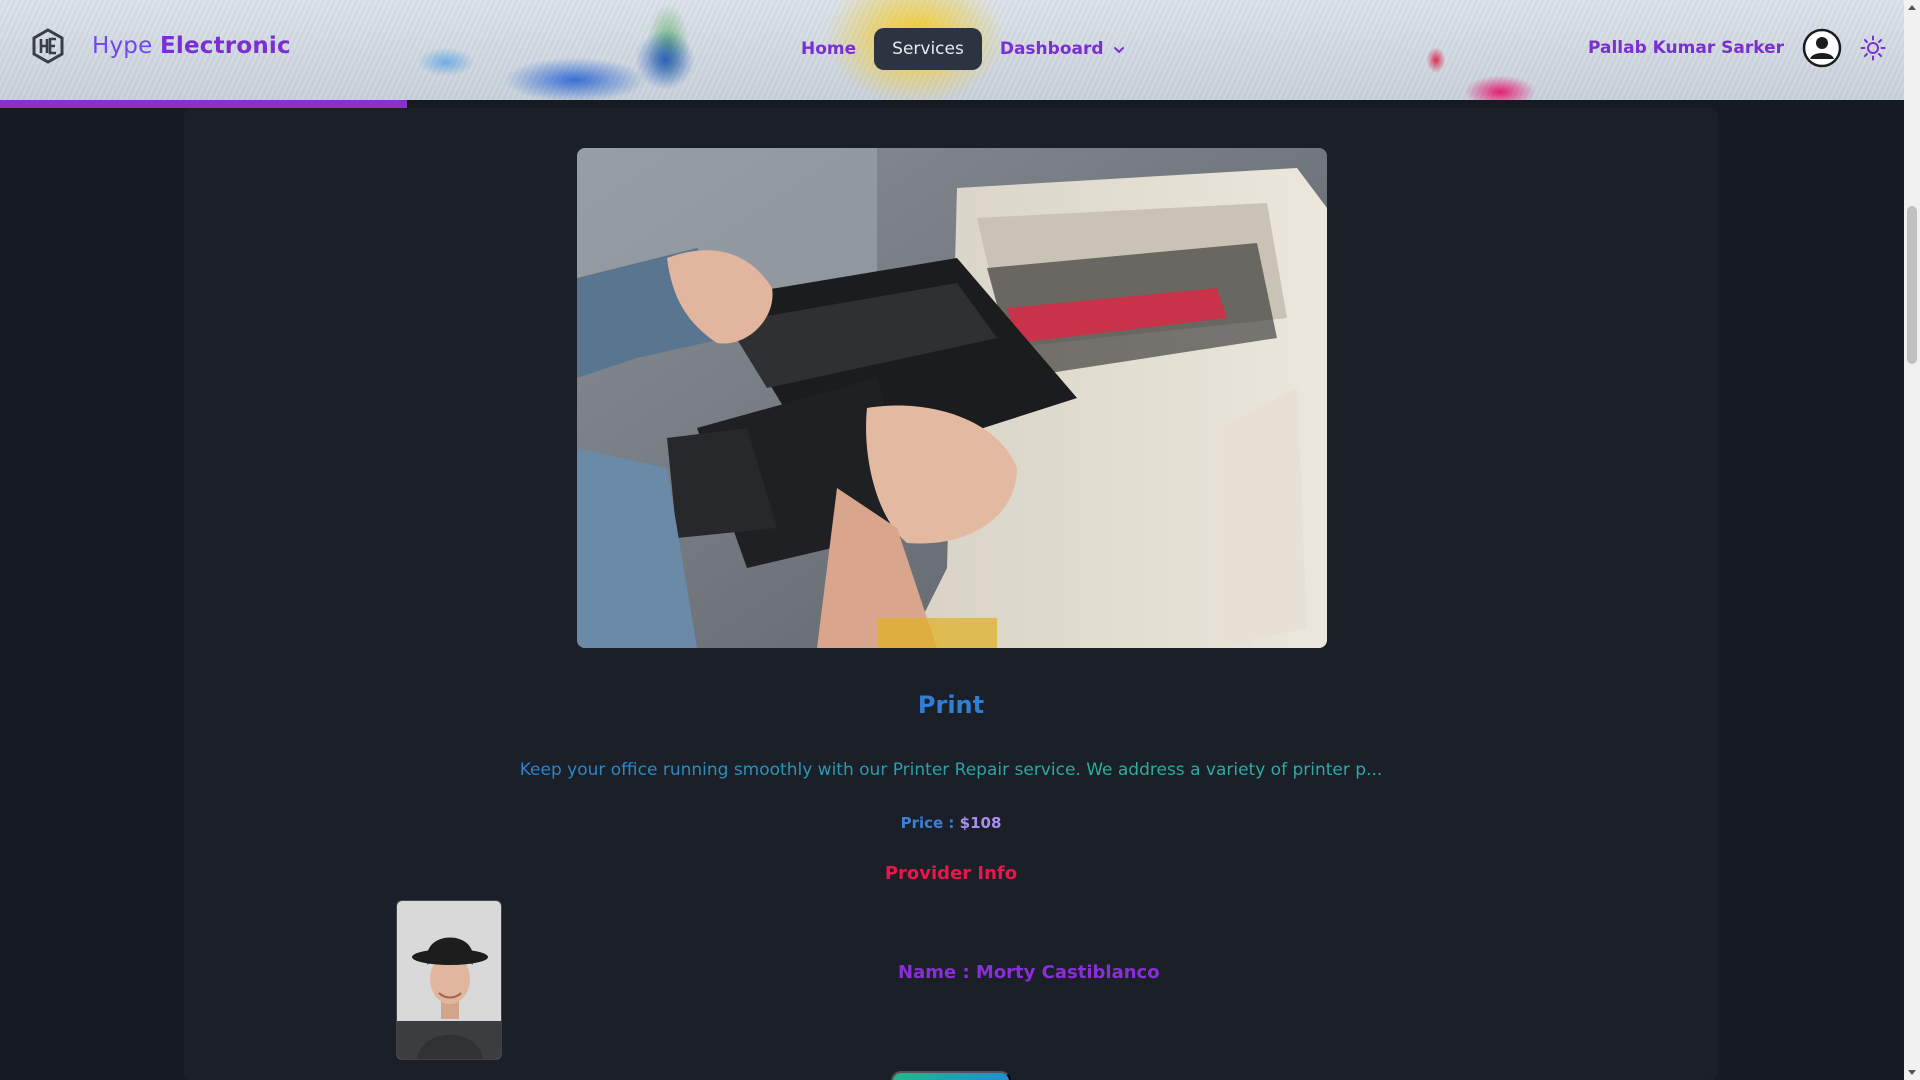 This screenshot has width=1920, height=1080. I want to click on nav-services-link: Services, so click(928, 49).